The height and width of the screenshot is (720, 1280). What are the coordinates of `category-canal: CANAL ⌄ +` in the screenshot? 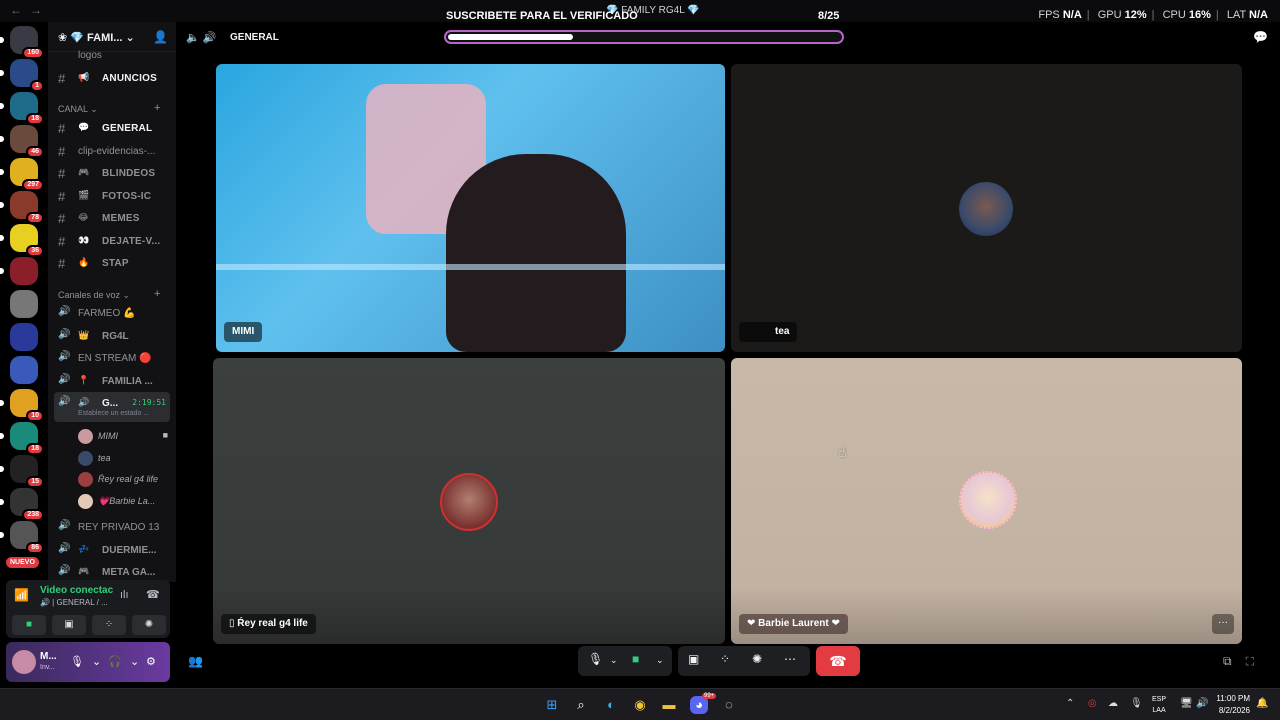 It's located at (109, 108).